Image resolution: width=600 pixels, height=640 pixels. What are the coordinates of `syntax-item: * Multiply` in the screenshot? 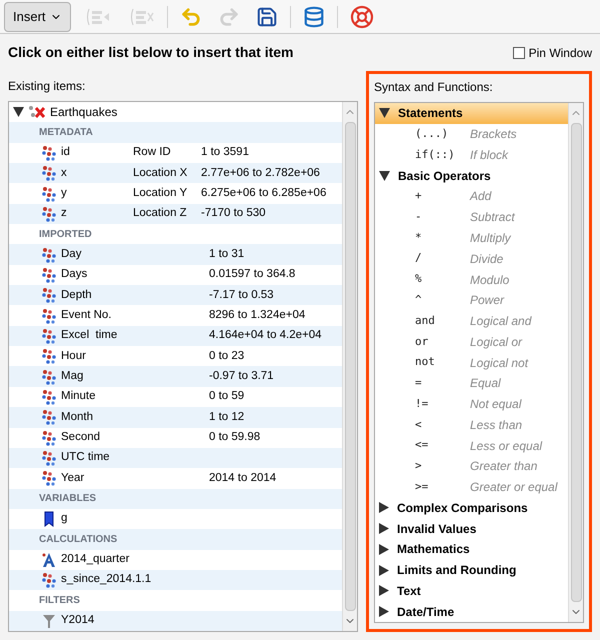 It's located at (471, 238).